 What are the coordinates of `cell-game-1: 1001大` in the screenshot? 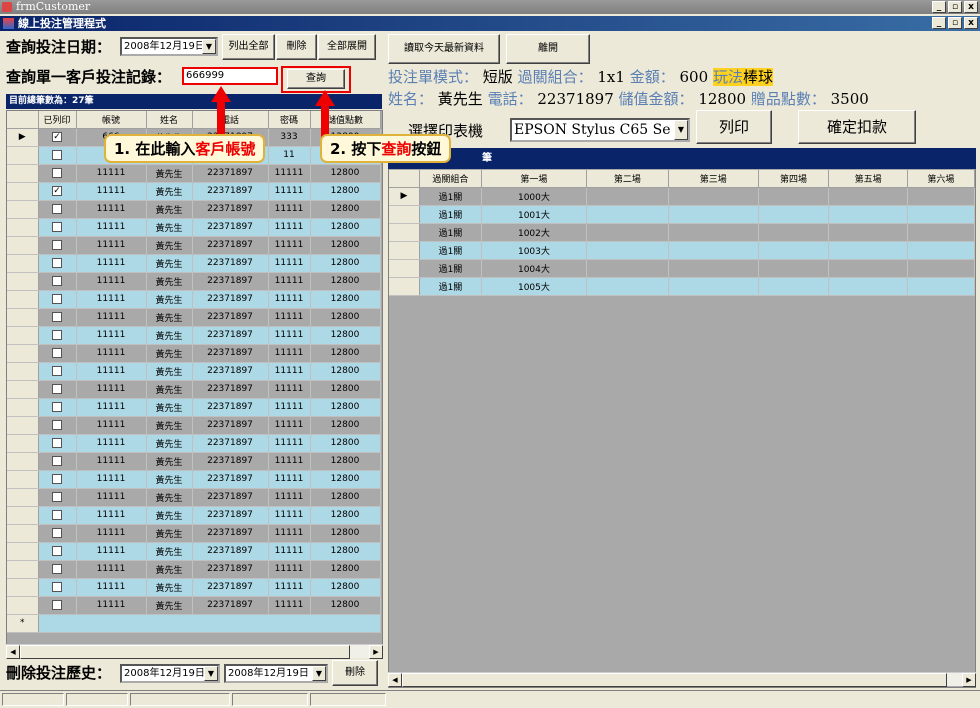 It's located at (534, 214).